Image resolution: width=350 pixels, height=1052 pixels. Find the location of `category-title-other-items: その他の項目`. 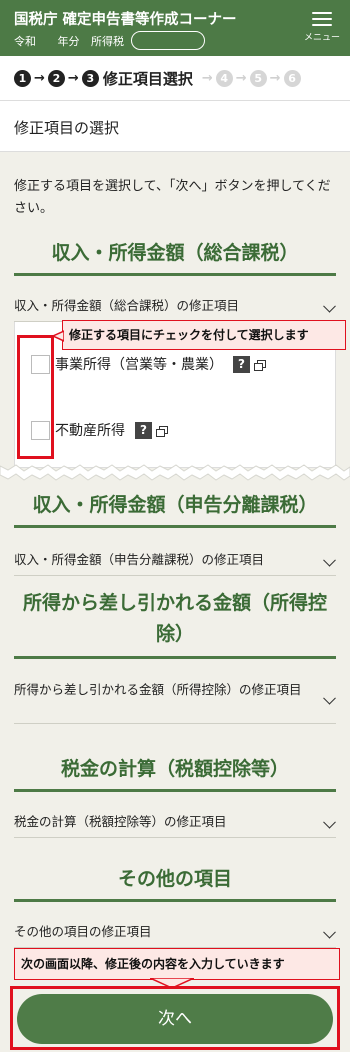

category-title-other-items: その他の項目 is located at coordinates (175, 884).